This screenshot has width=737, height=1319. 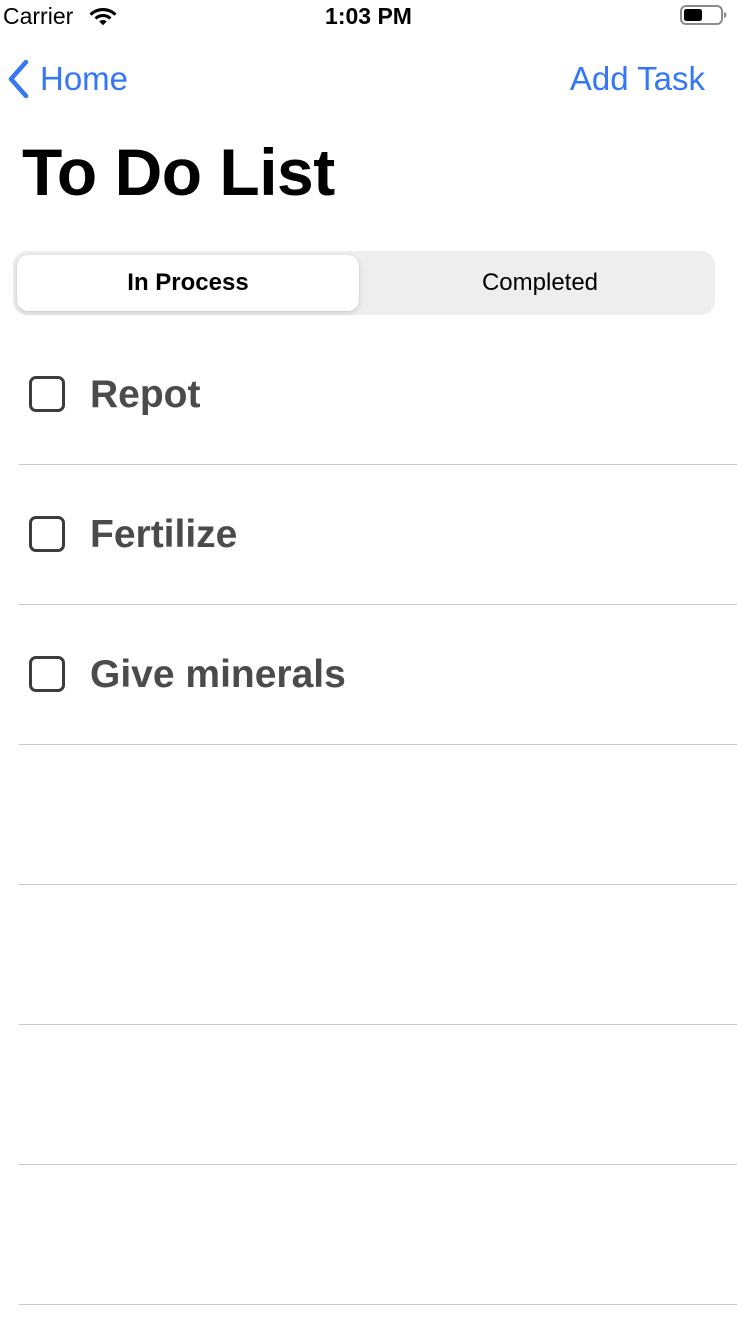 What do you see at coordinates (637, 79) in the screenshot?
I see `add-task-button: Add Task` at bounding box center [637, 79].